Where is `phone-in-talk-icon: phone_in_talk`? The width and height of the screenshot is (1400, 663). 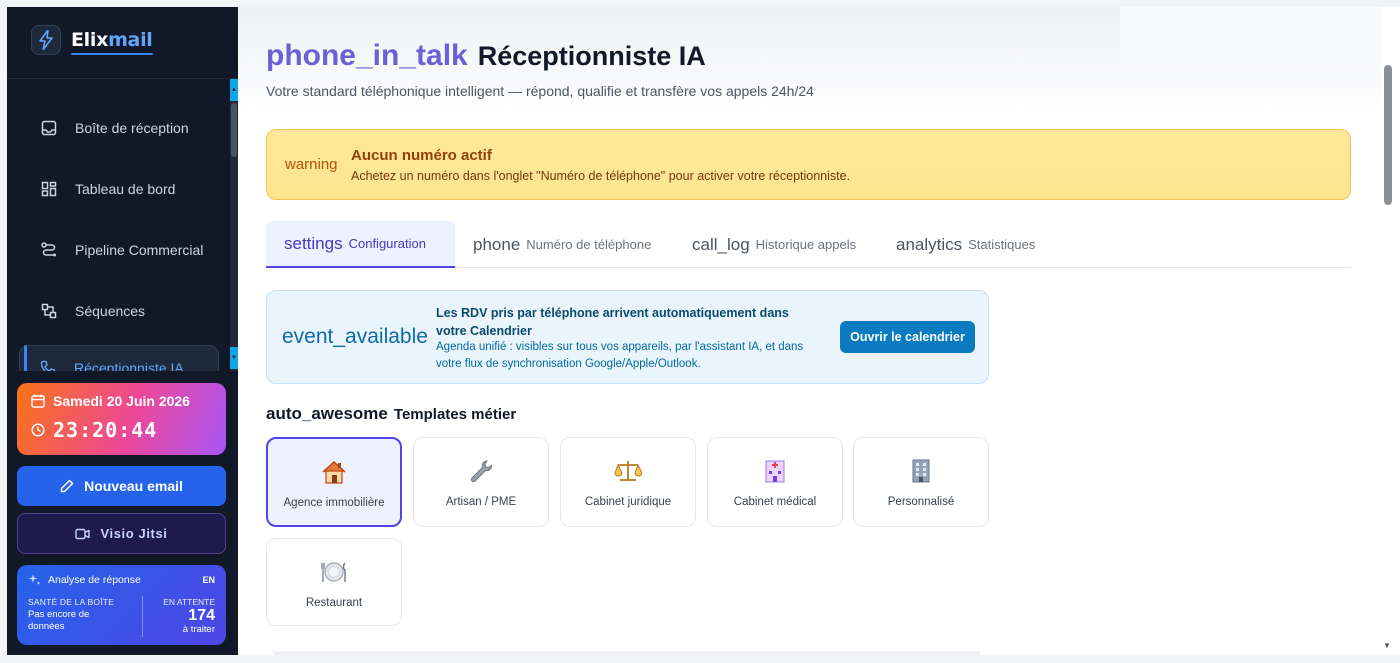
phone-in-talk-icon: phone_in_talk is located at coordinates (367, 55).